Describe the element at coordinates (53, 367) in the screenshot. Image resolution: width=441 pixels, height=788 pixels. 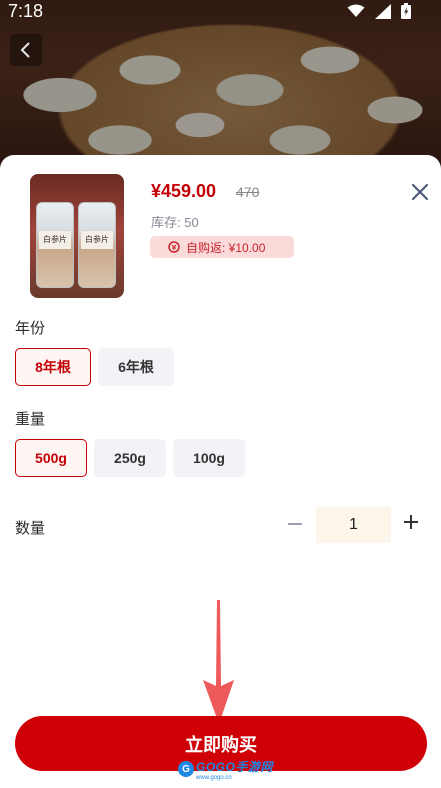
I see `option-year-8: 8年根` at that location.